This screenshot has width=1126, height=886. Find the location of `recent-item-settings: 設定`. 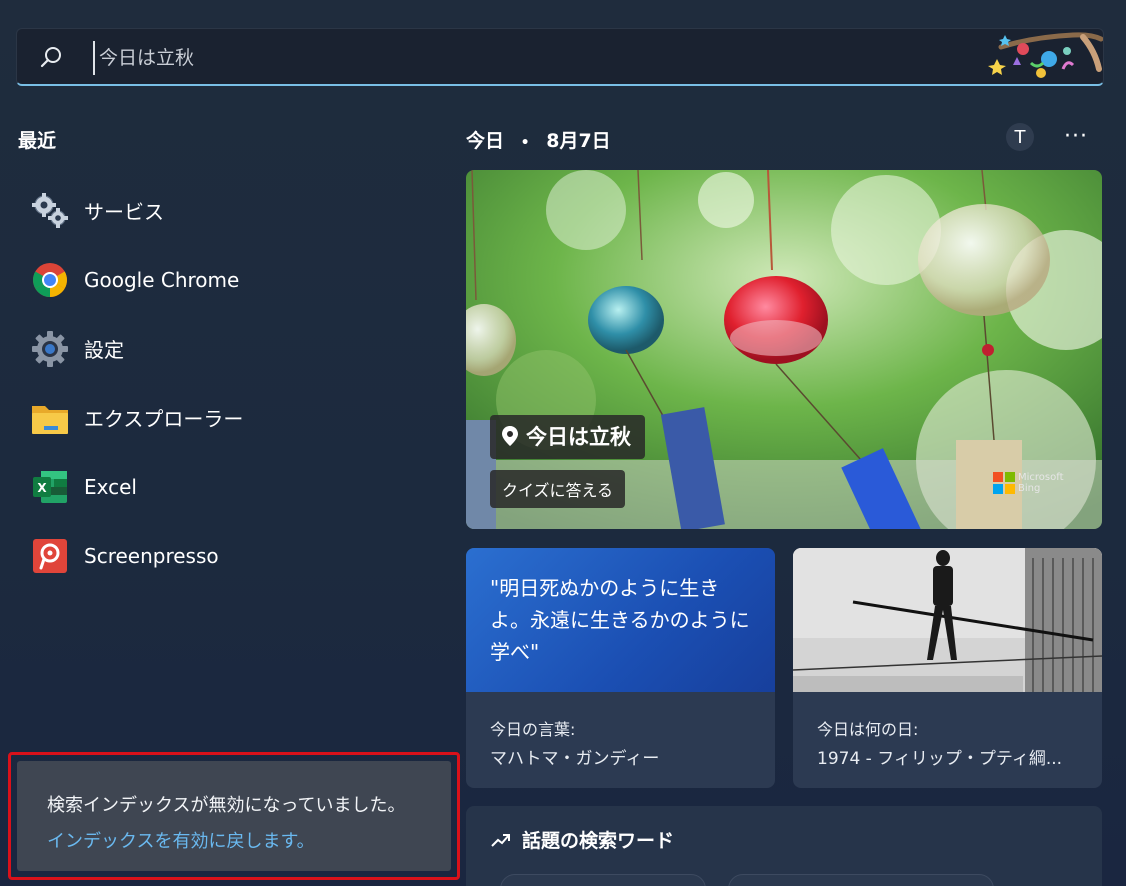

recent-item-settings: 設定 is located at coordinates (230, 348).